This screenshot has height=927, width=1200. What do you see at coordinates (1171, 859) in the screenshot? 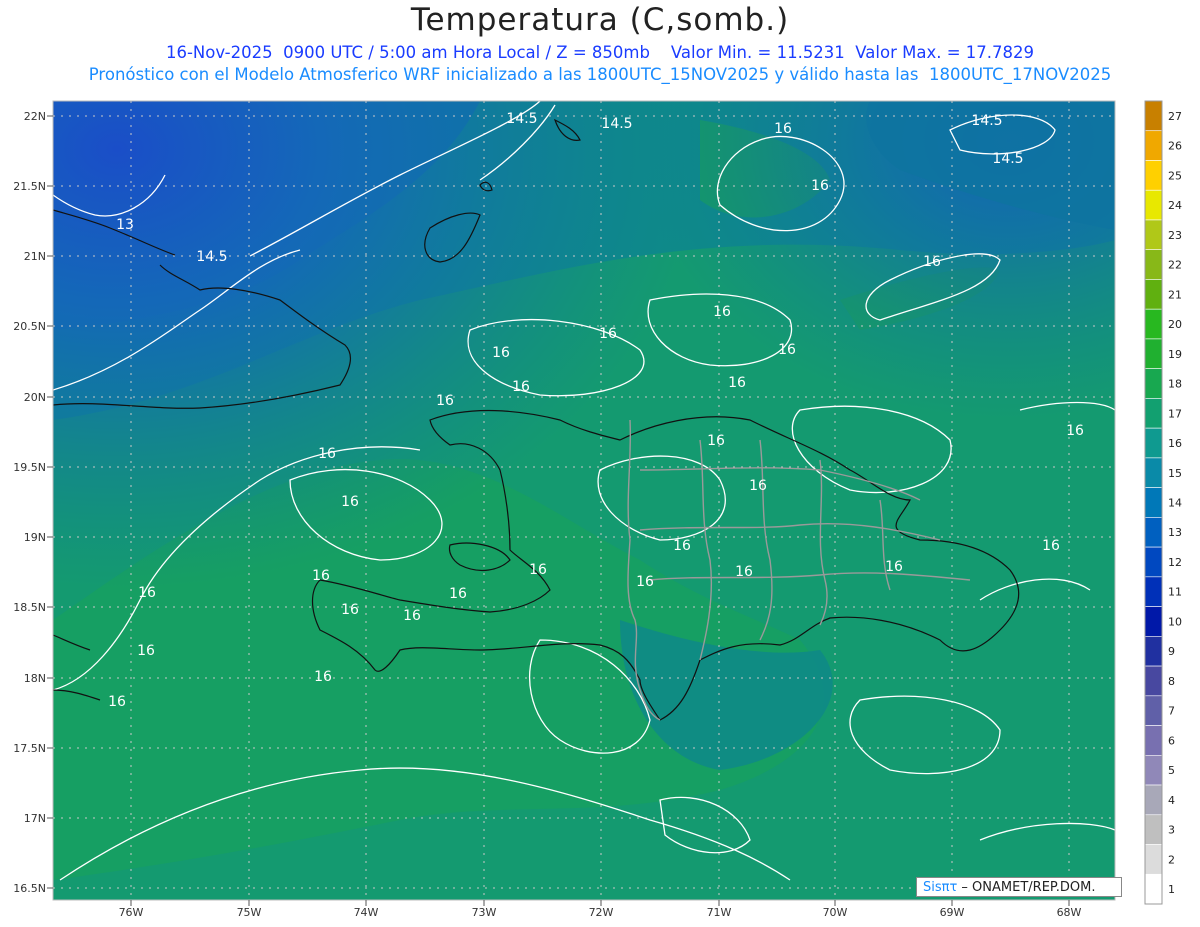
I see `colorbar-label: 2` at bounding box center [1171, 859].